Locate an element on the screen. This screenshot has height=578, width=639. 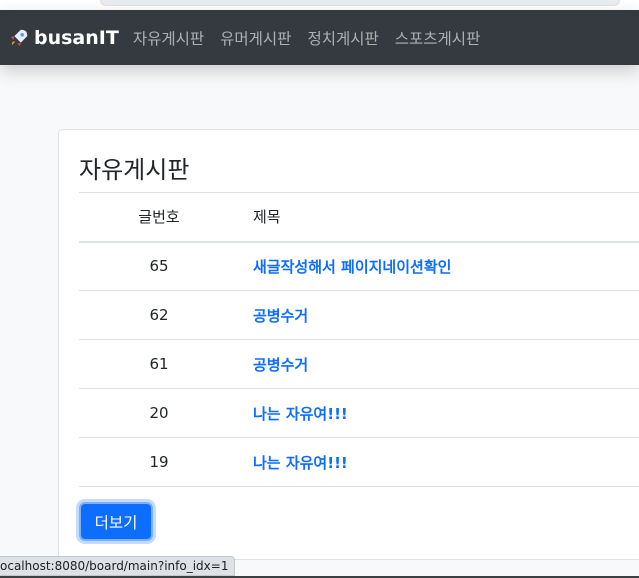
brand-text: busanIT is located at coordinates (76, 37).